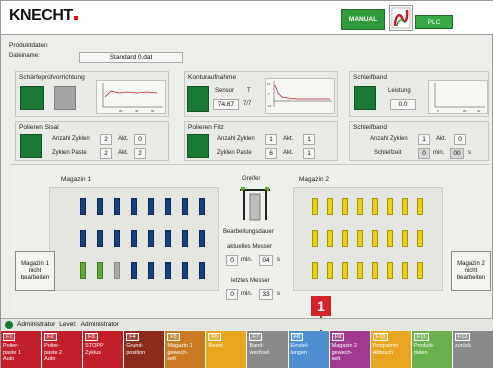 Image resolution: width=493 pixels, height=368 pixels. Describe the element at coordinates (232, 260) in the screenshot. I see `current-min-value: 0` at that location.